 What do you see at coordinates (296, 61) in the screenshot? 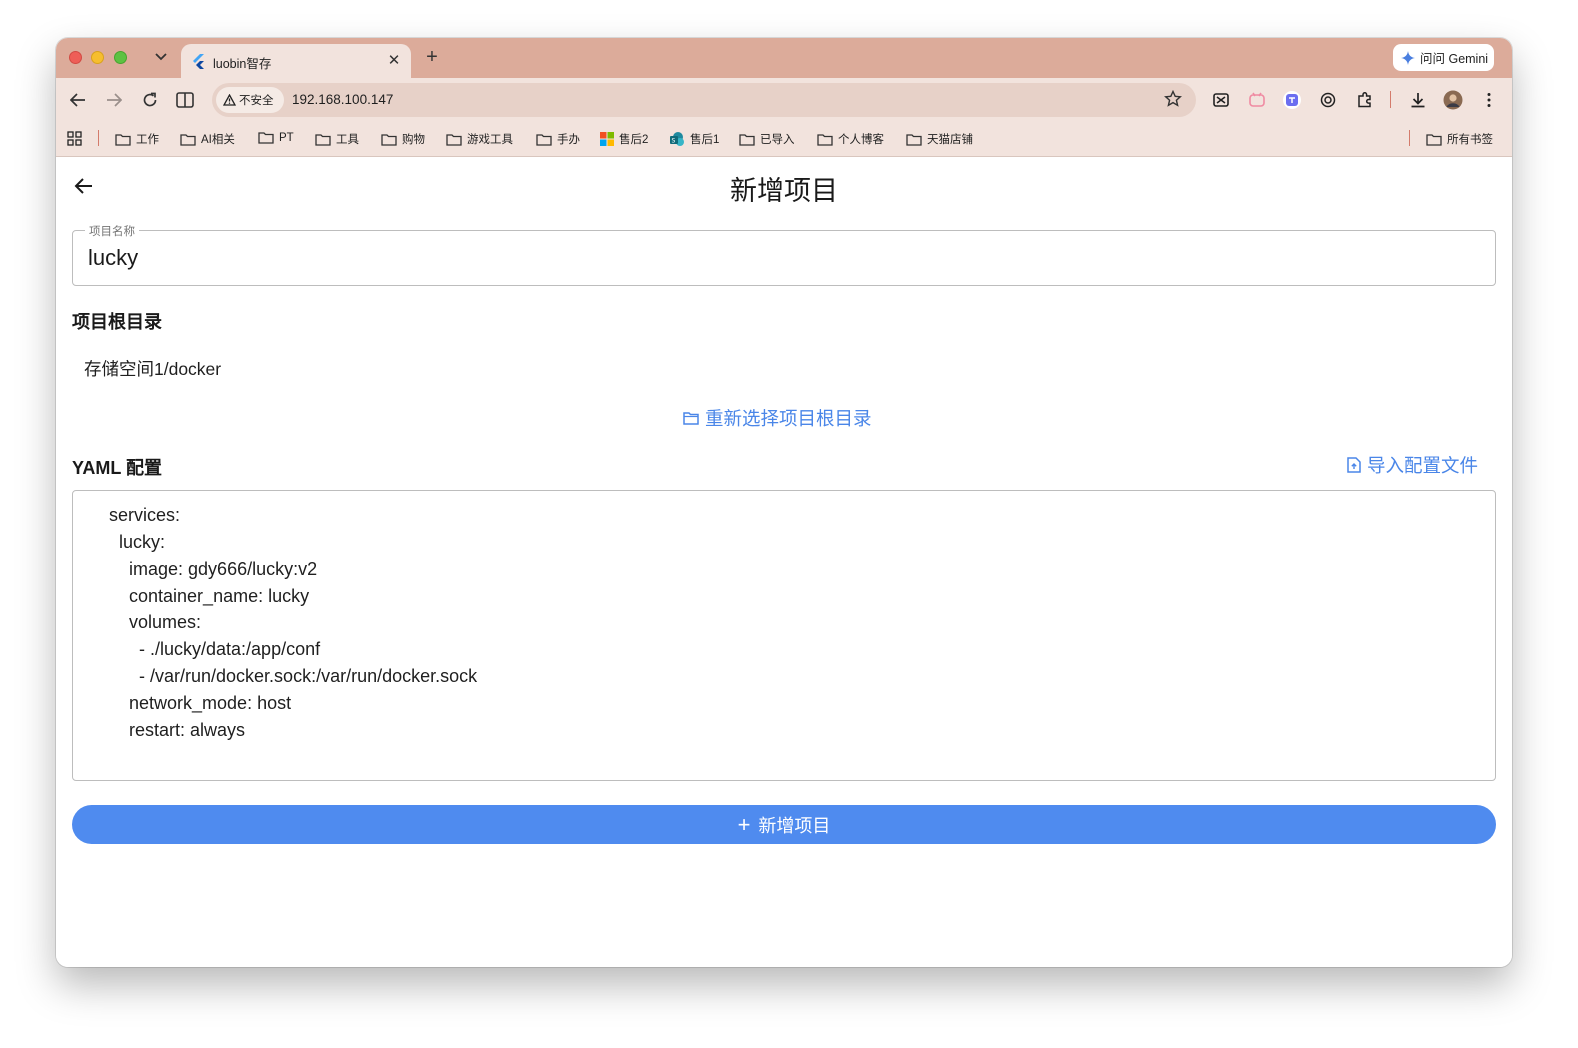
I see `active-tab: luobin智存 ✕` at bounding box center [296, 61].